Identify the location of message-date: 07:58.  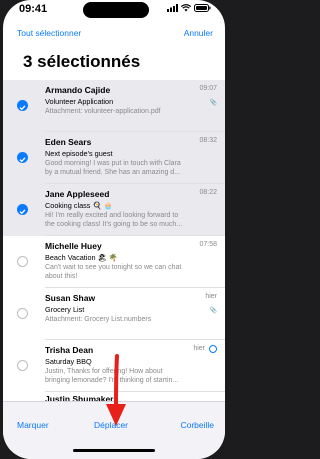
(208, 244).